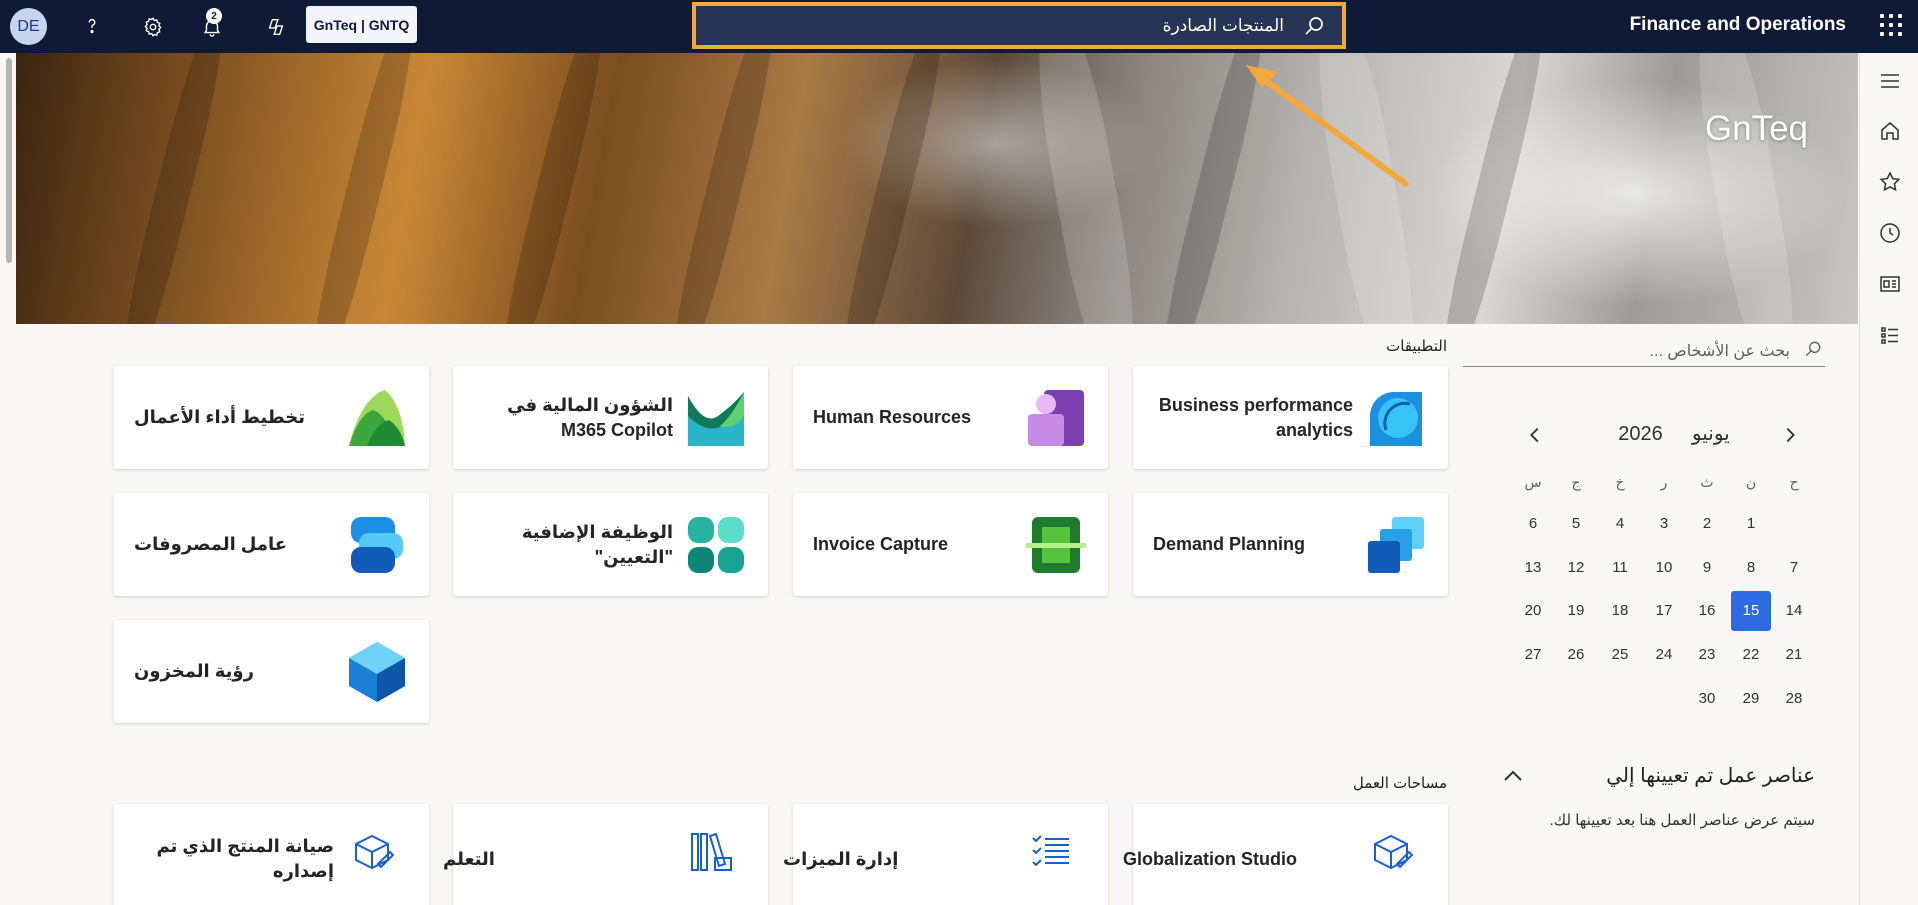 The width and height of the screenshot is (1918, 905). Describe the element at coordinates (1255, 417) in the screenshot. I see `tile-label: Business performance analytics` at that location.